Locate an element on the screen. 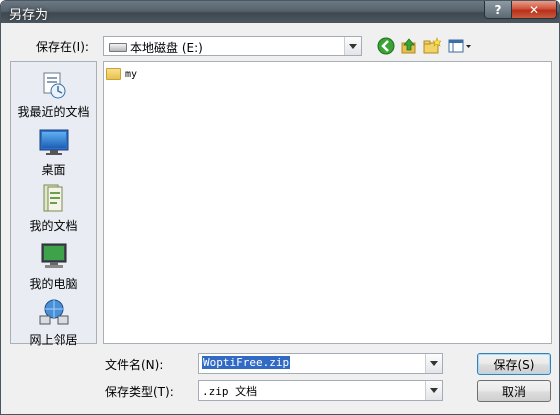  filetype-value: .zip 文档 is located at coordinates (230, 391).